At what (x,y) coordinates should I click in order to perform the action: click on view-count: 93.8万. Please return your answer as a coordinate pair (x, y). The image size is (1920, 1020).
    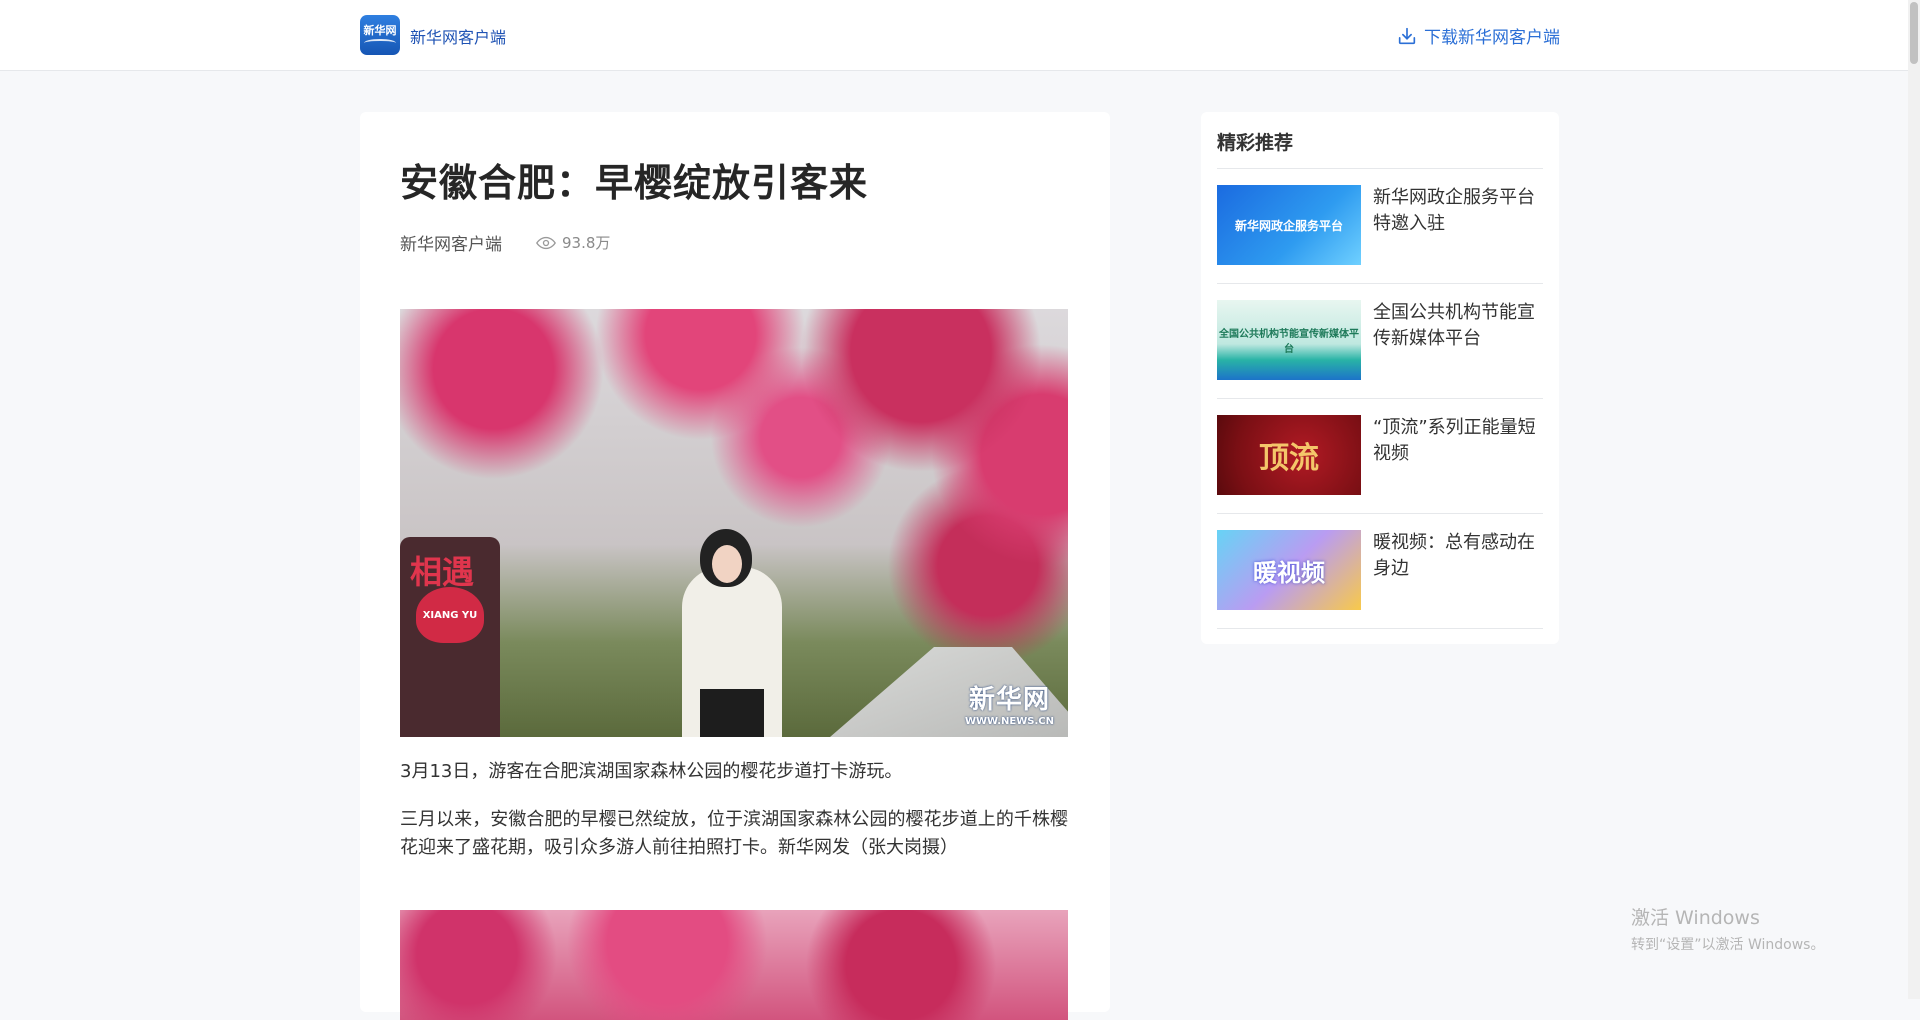
    Looking at the image, I should click on (573, 242).